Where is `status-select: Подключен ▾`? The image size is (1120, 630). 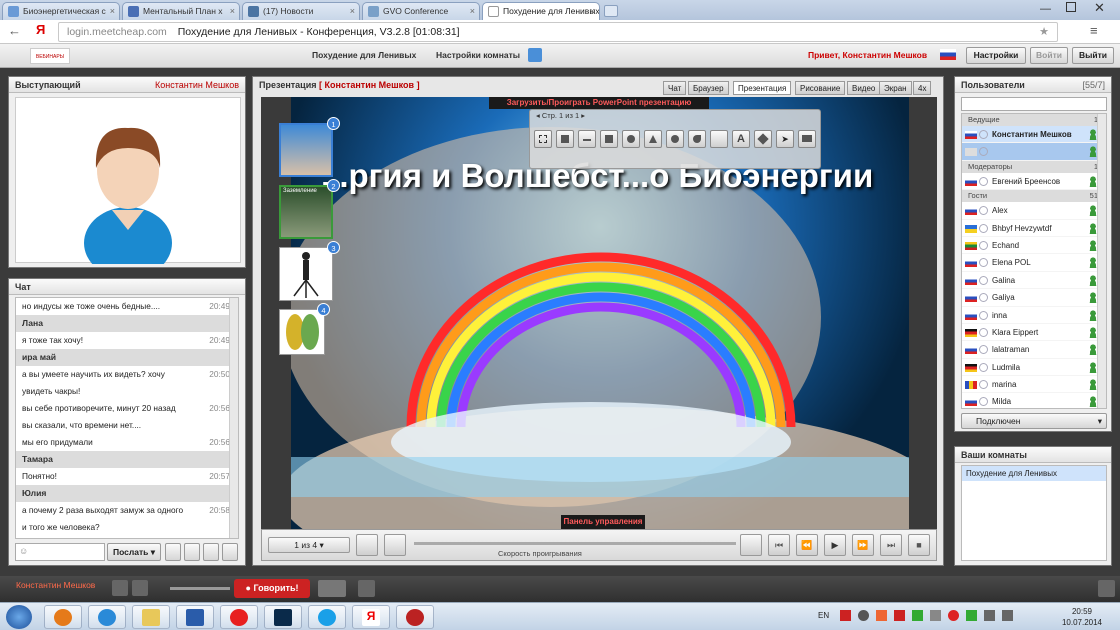
status-select: Подключен ▾ is located at coordinates (1034, 421).